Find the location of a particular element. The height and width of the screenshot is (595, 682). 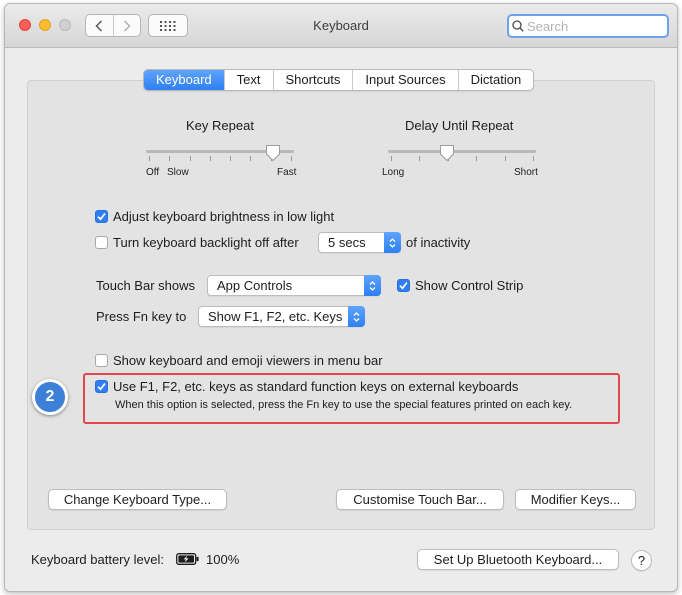

key-repeat-off-label: Off is located at coordinates (153, 172).